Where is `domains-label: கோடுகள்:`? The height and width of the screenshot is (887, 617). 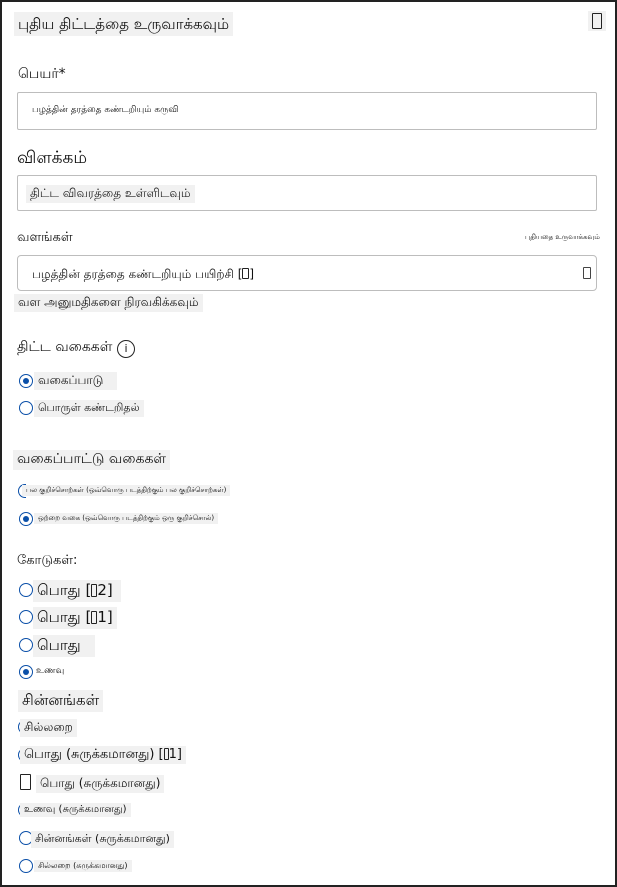
domains-label: கோடுகள்: is located at coordinates (47, 560).